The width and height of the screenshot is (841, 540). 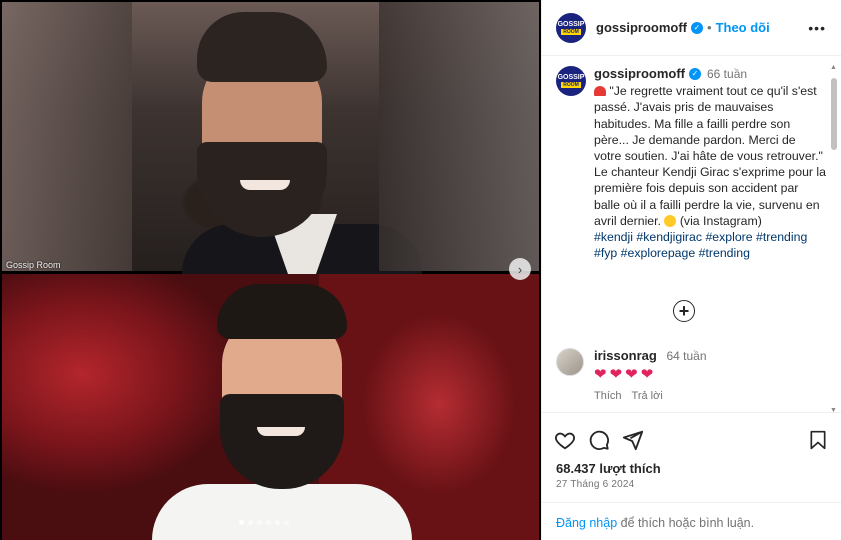 I want to click on reply-button: Trả lời, so click(x=647, y=396).